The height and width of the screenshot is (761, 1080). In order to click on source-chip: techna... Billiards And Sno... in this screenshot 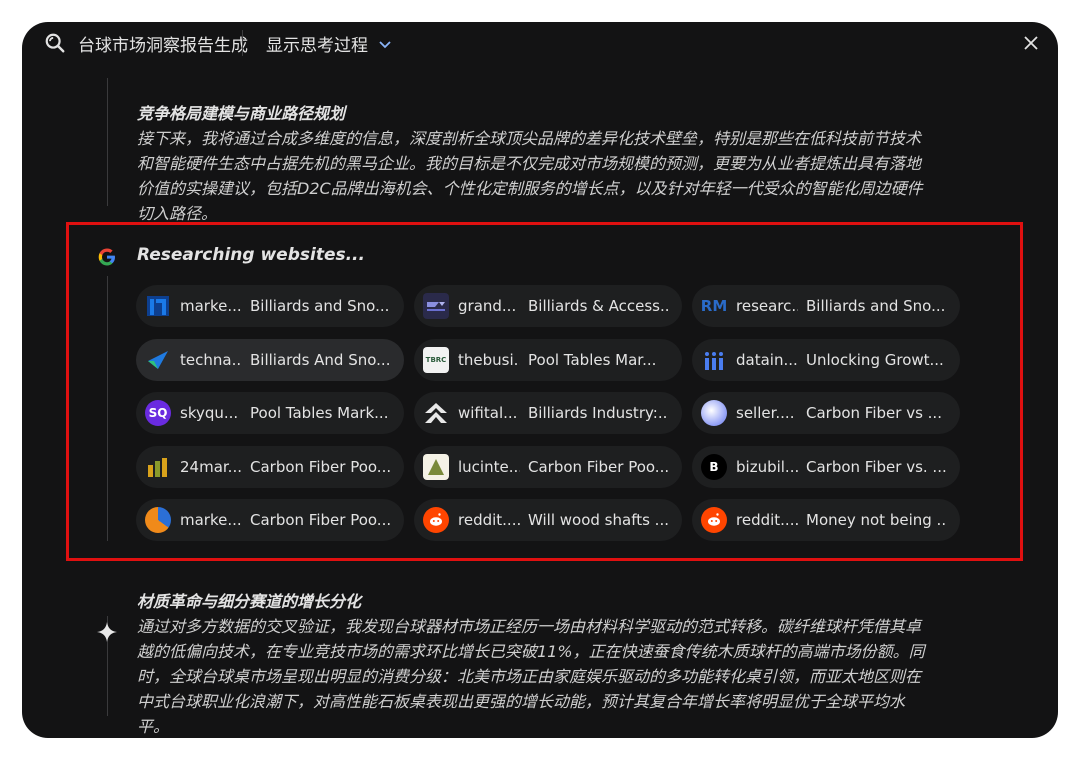, I will do `click(270, 359)`.